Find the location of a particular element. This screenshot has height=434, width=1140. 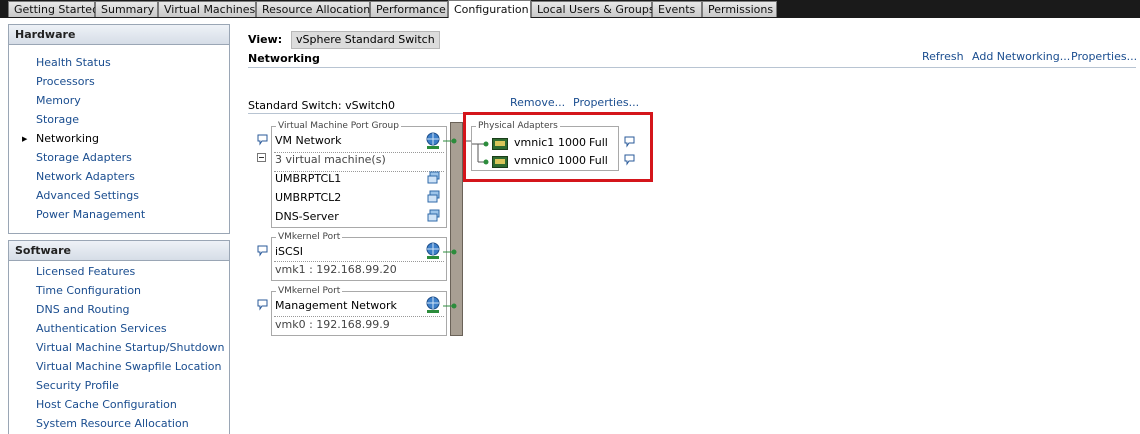

vmk0-detail: vmk0 : 192.168.99.9 is located at coordinates (332, 324).